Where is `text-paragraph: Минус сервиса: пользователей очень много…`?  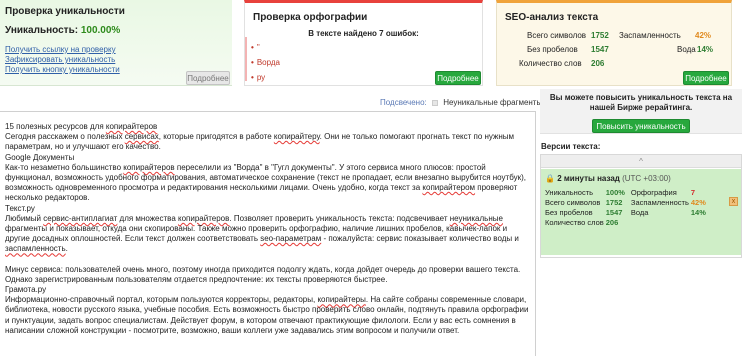
text-paragraph: Минус сервиса: пользователей очень много… is located at coordinates (263, 274).